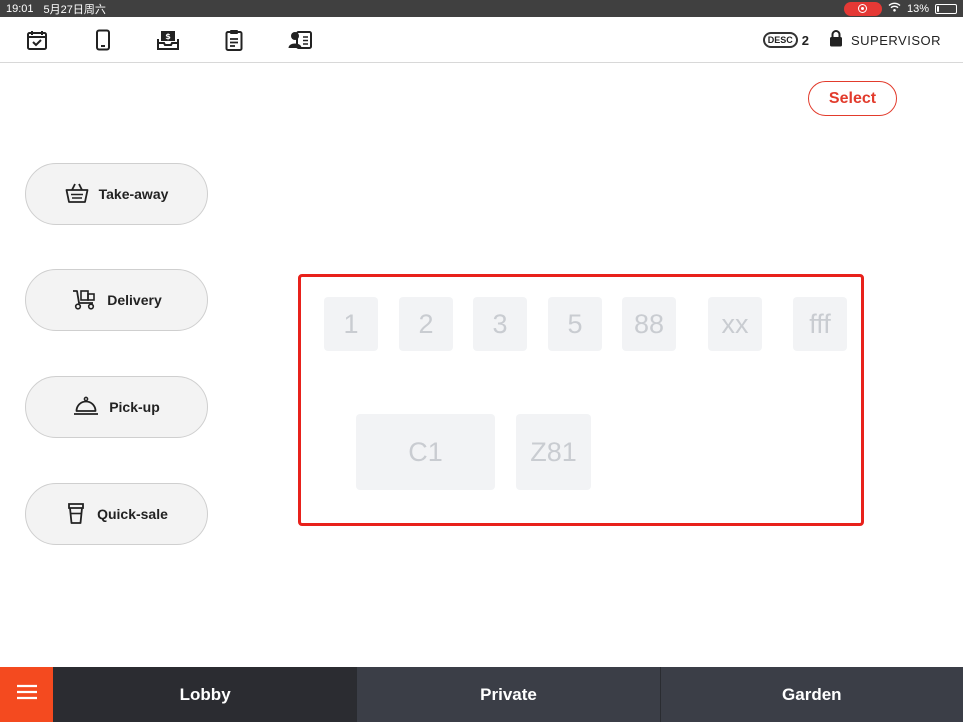 This screenshot has width=963, height=722. I want to click on table-2: 2, so click(426, 324).